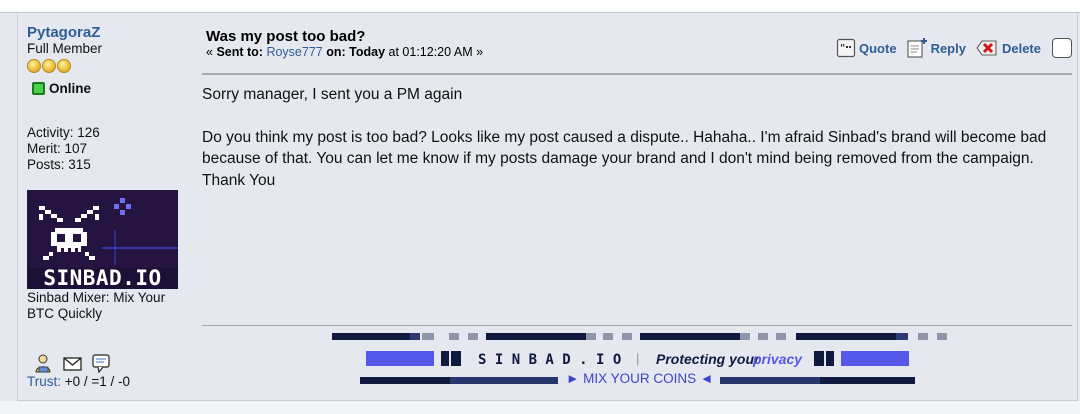 The image size is (1080, 414). I want to click on sig-tagline-highlight: privacy, so click(777, 359).